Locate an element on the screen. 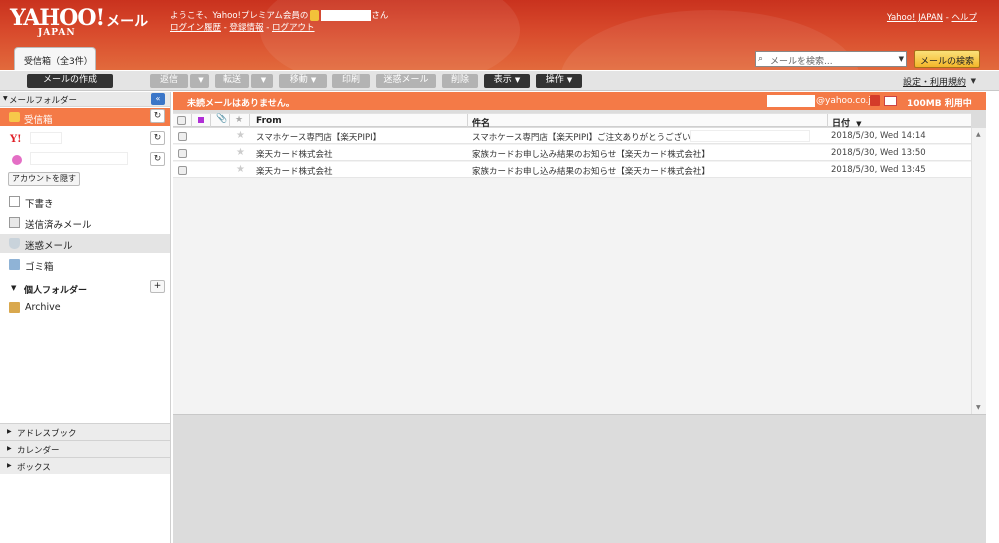 Image resolution: width=999 pixels, height=543 pixels. sidebar-item-label: 下書き is located at coordinates (39, 204).